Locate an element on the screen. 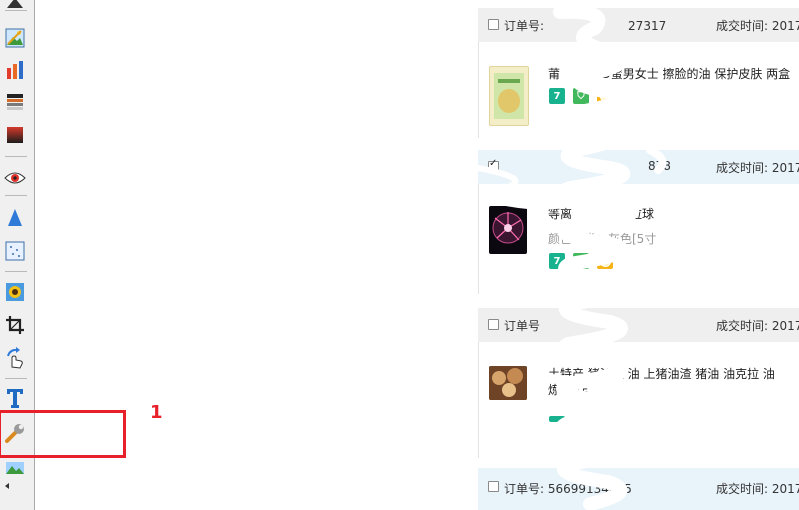 This screenshot has height=510, width=799. order-header: 878 成交时间: 2017 is located at coordinates (638, 167).